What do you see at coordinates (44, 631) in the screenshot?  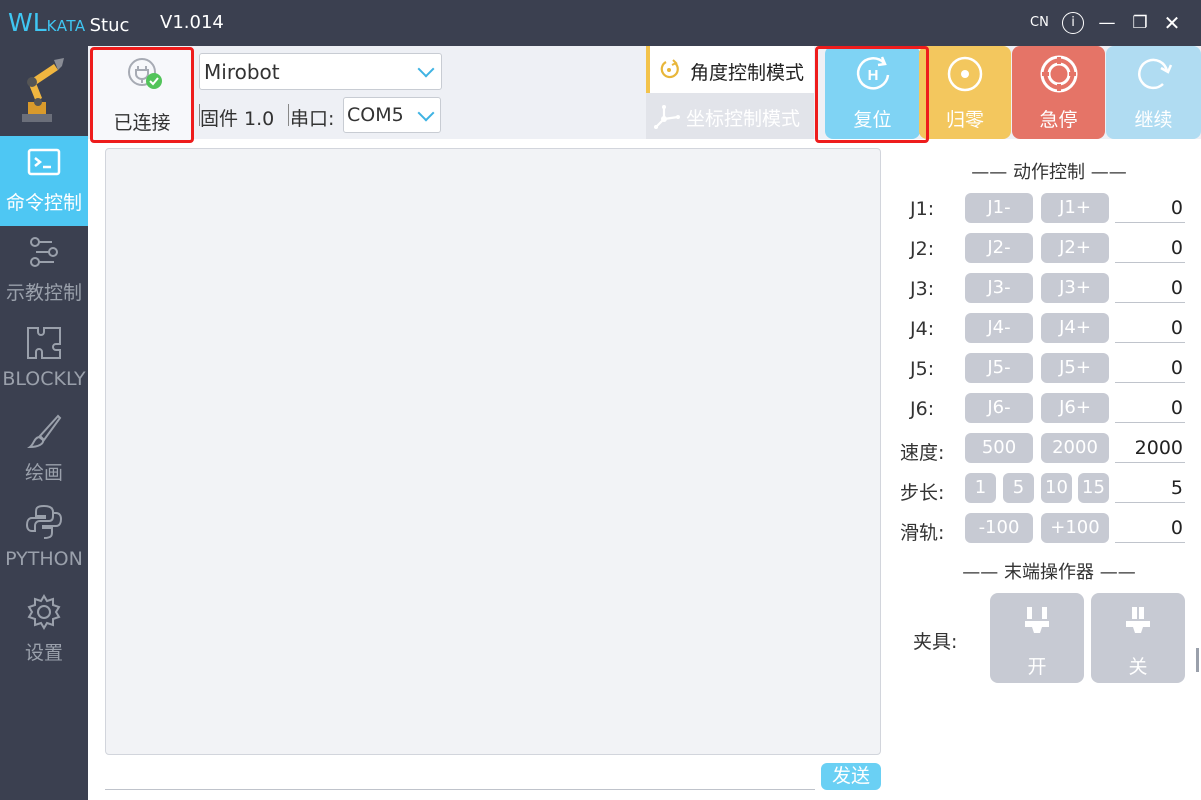 I see `sidebar-item-settings: 设置` at bounding box center [44, 631].